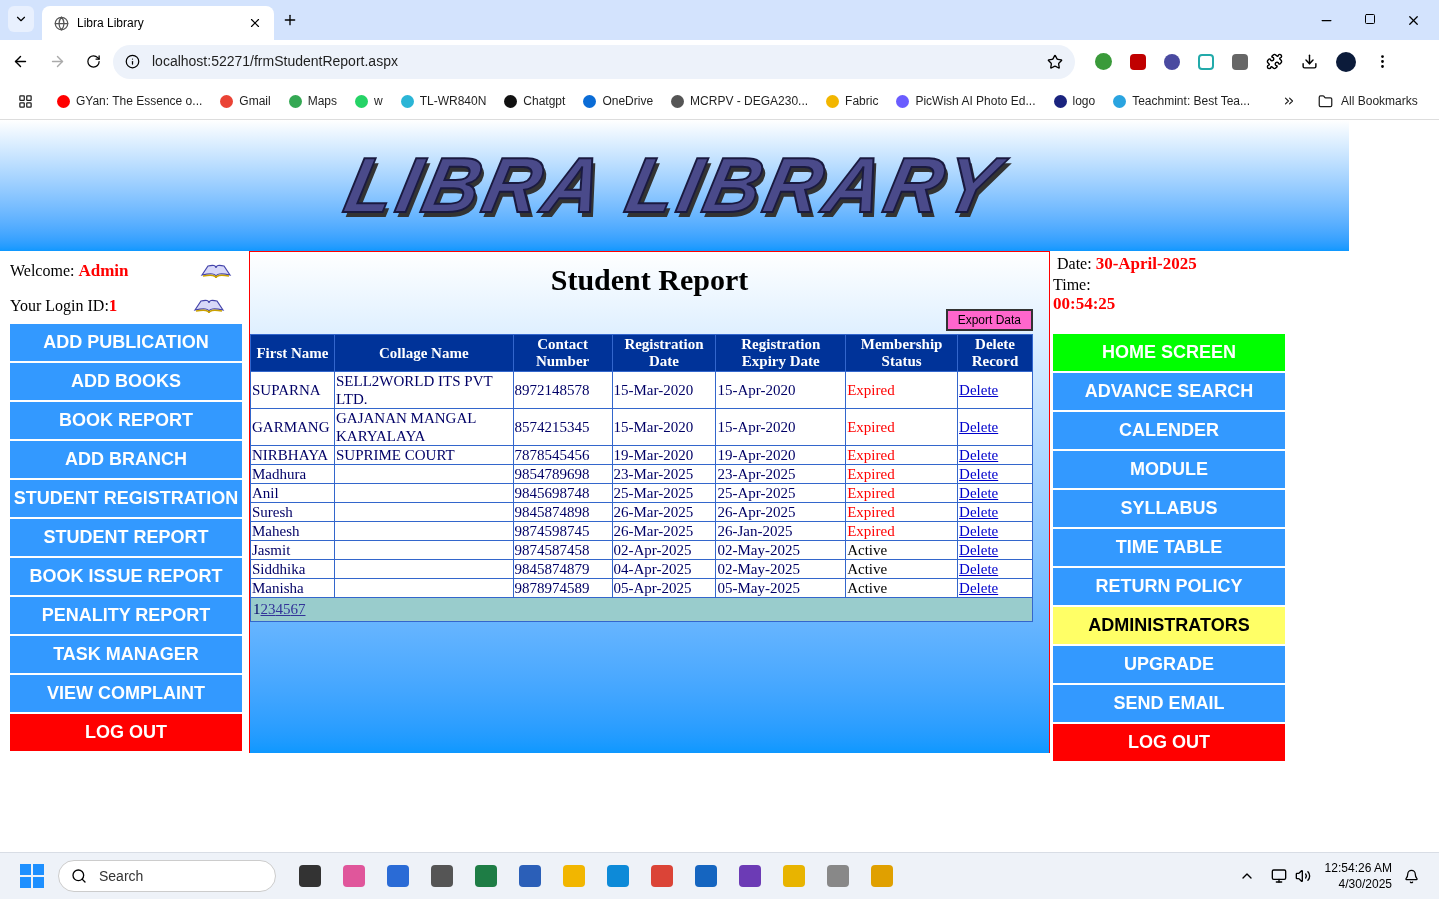 Image resolution: width=1439 pixels, height=899 pixels. Describe the element at coordinates (20, 61) in the screenshot. I see `back-icon` at that location.